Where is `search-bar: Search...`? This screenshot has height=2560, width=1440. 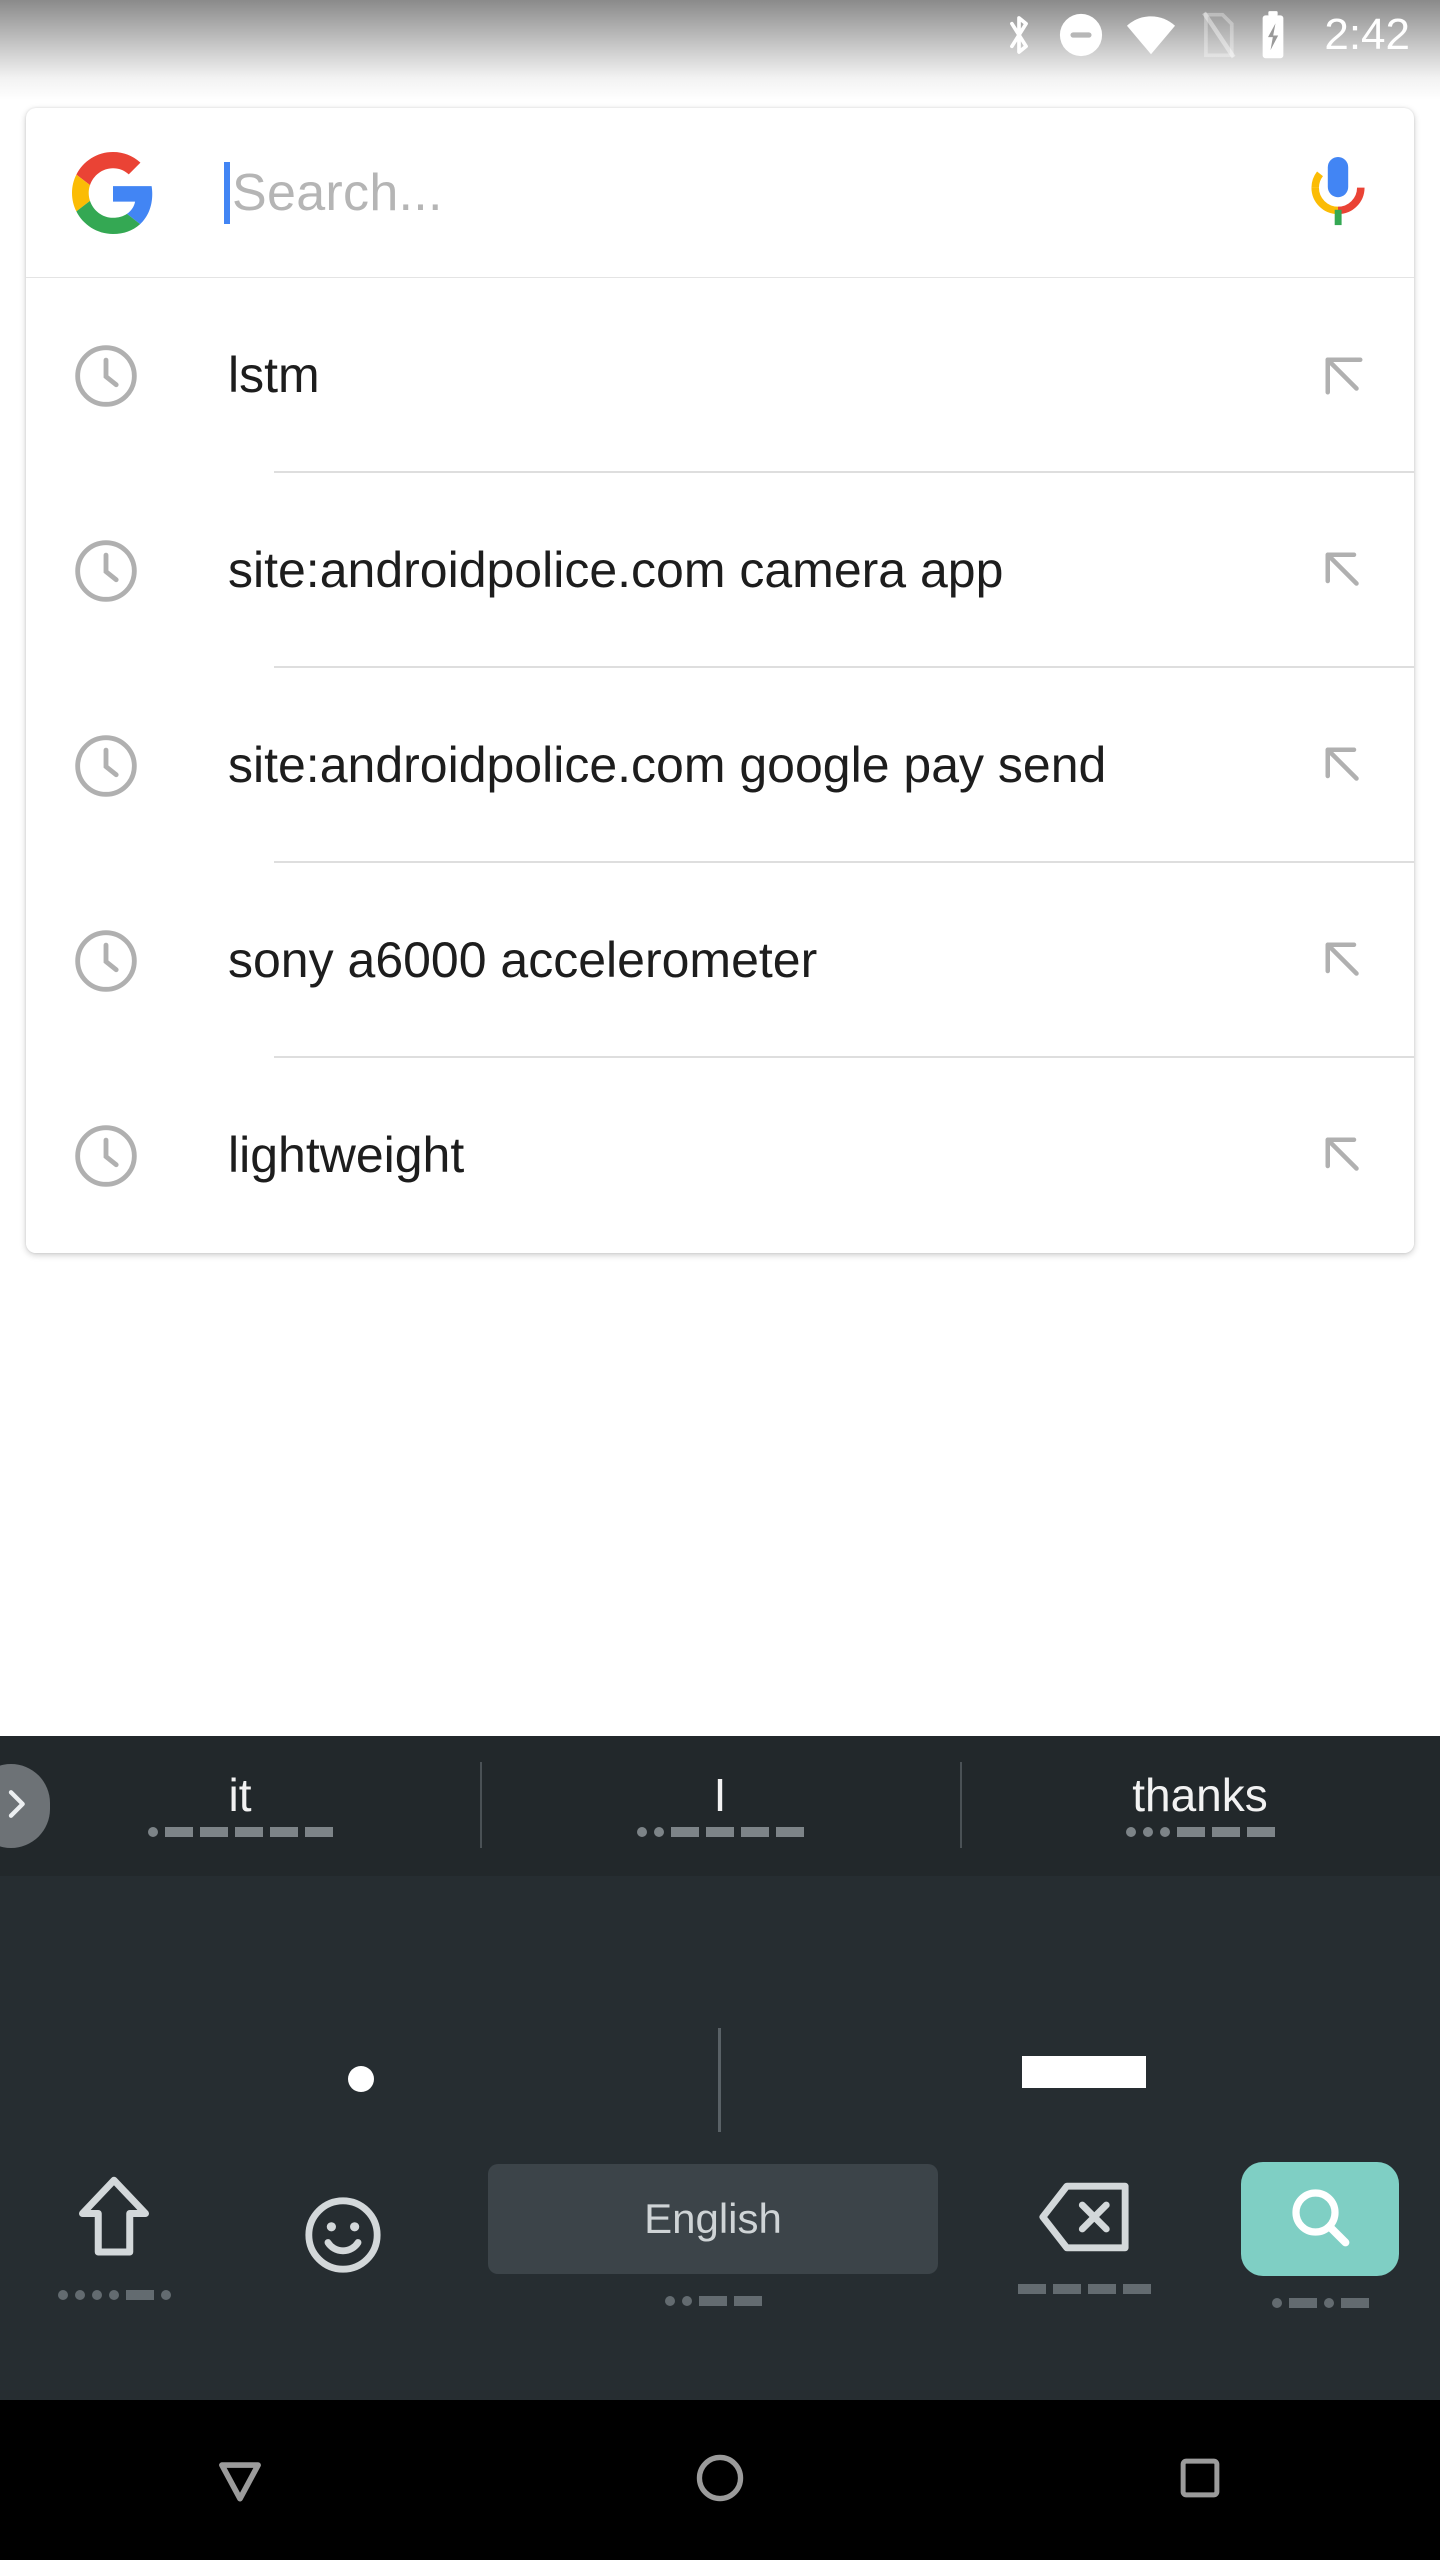 search-bar: Search... is located at coordinates (720, 193).